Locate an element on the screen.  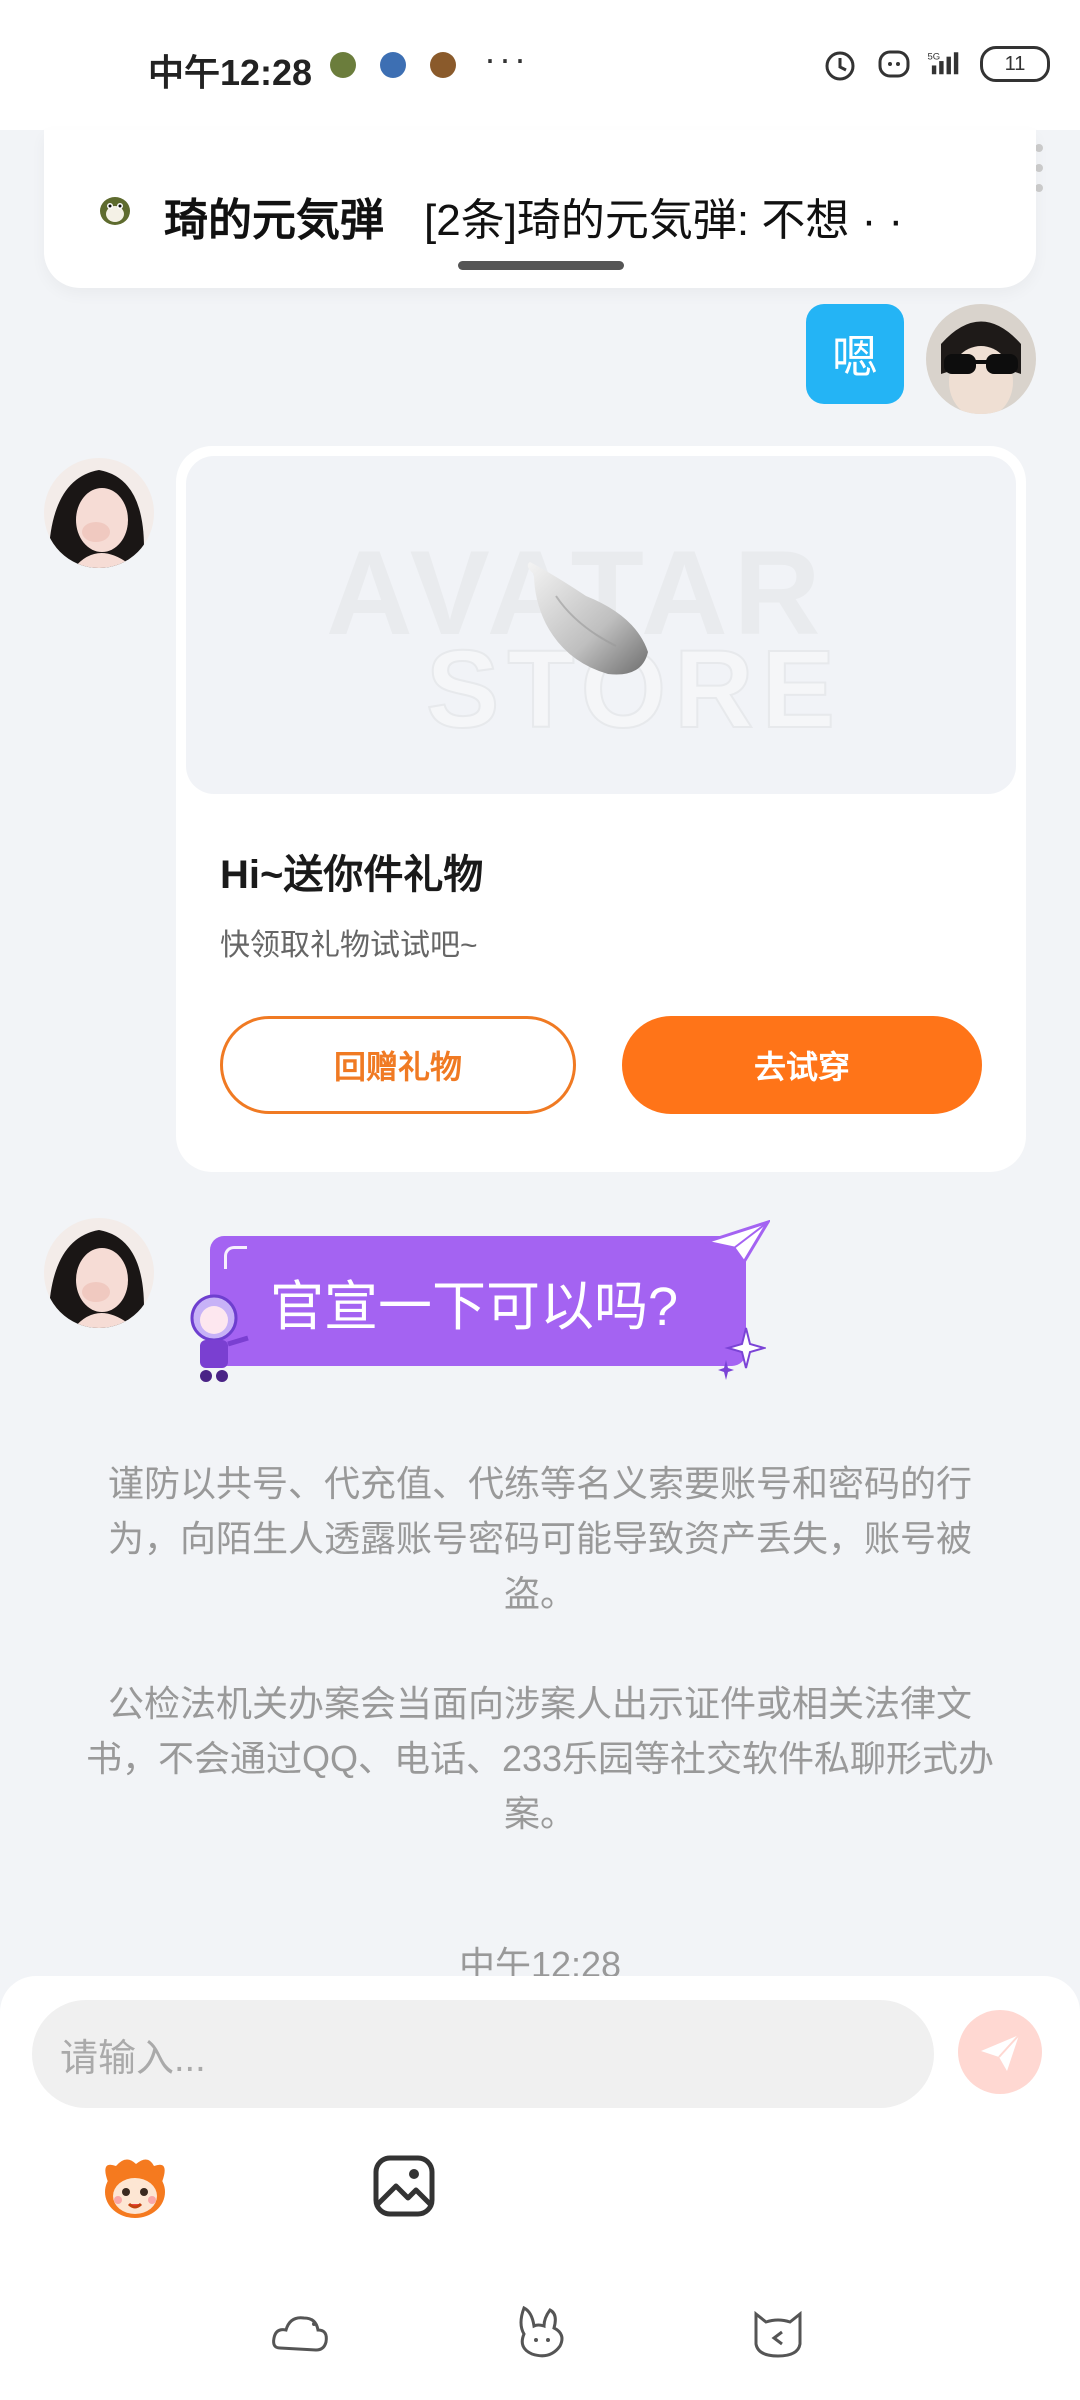
cloud-cat-icon is located at coordinates (300, 2334).